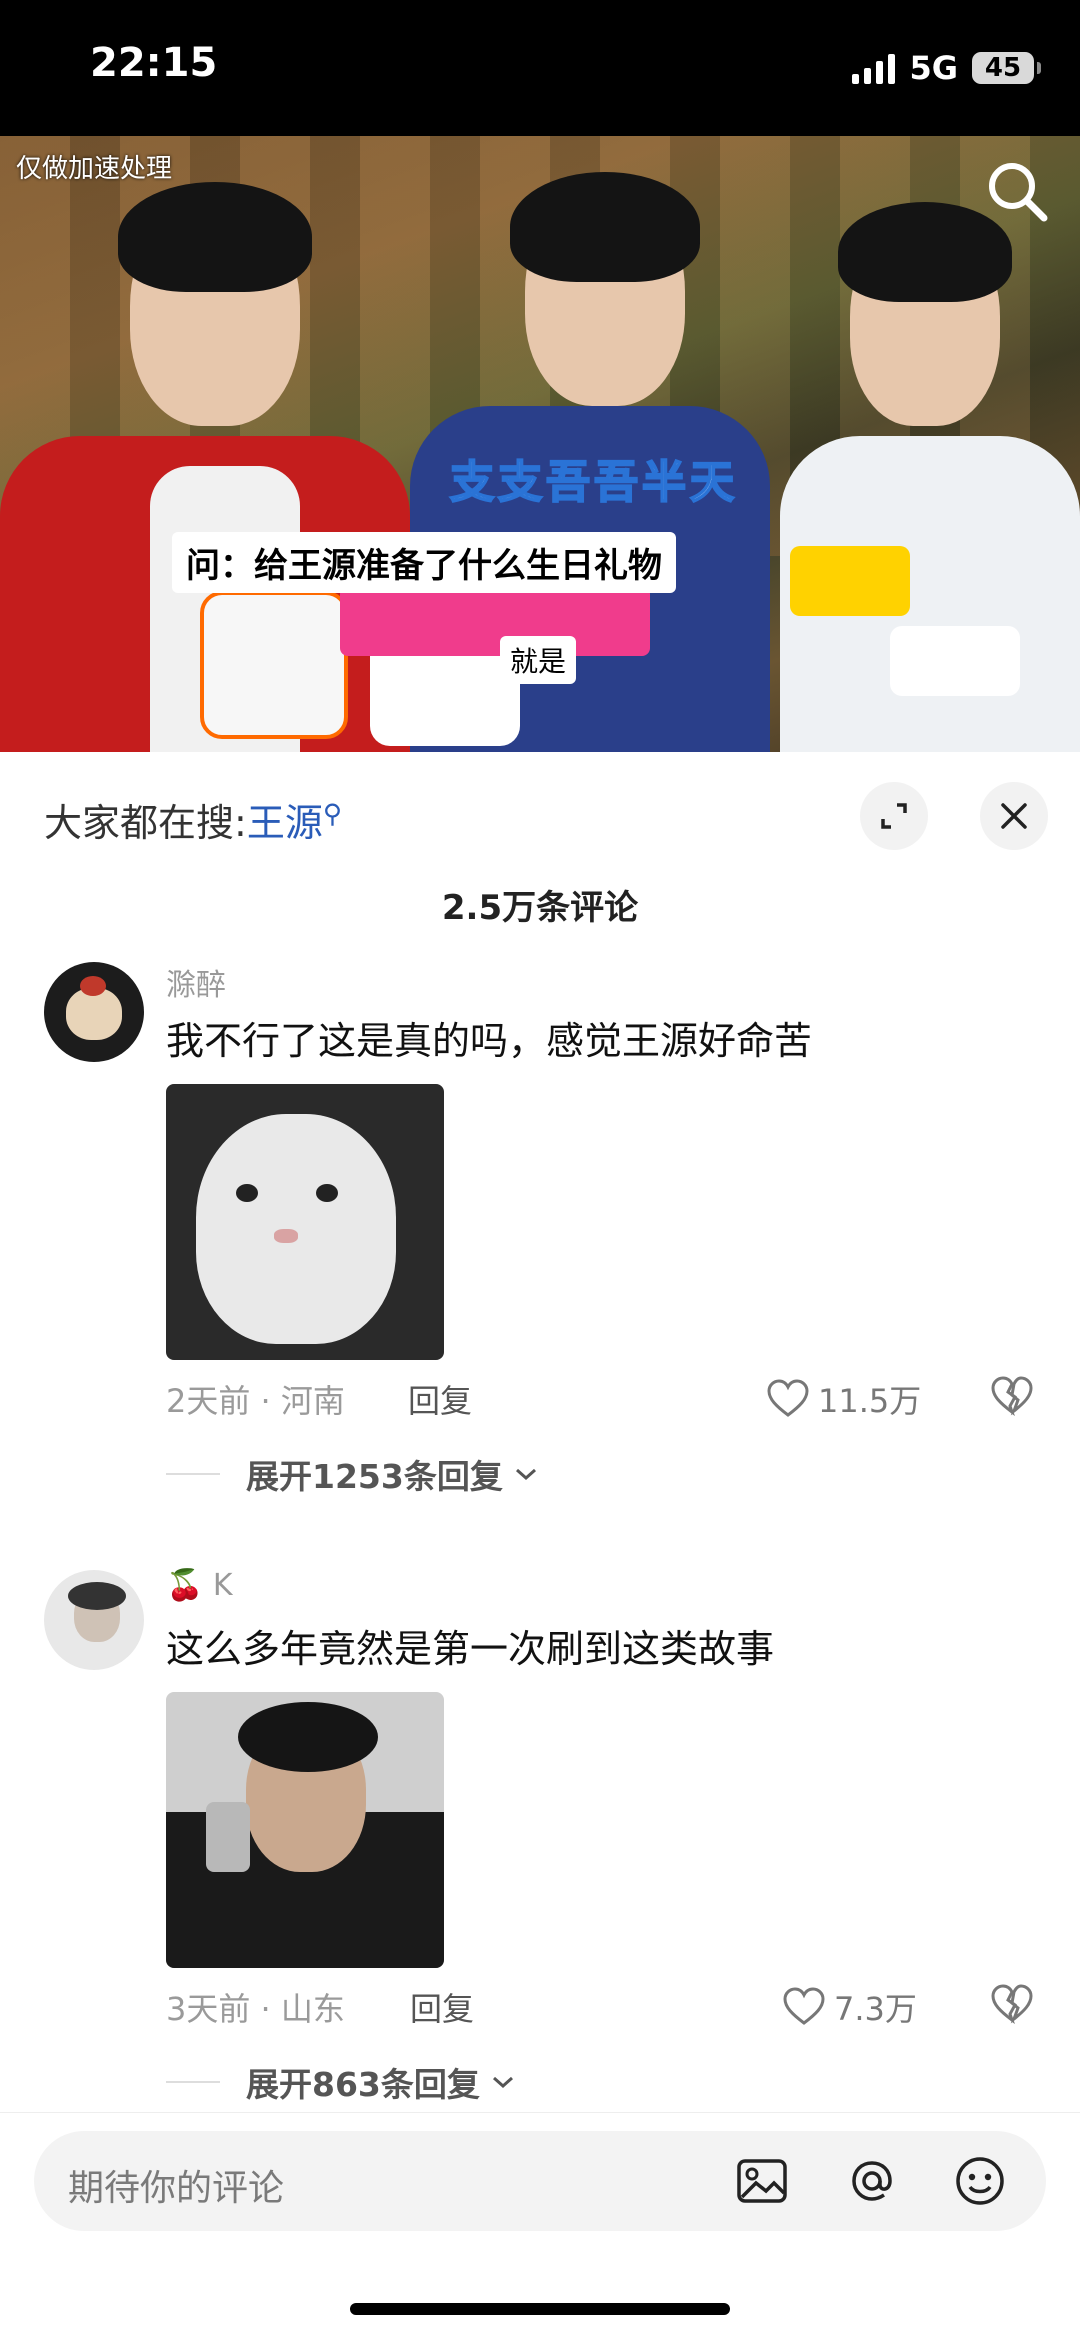  I want to click on expand-replies-button: 展开1253条回复, so click(352, 1474).